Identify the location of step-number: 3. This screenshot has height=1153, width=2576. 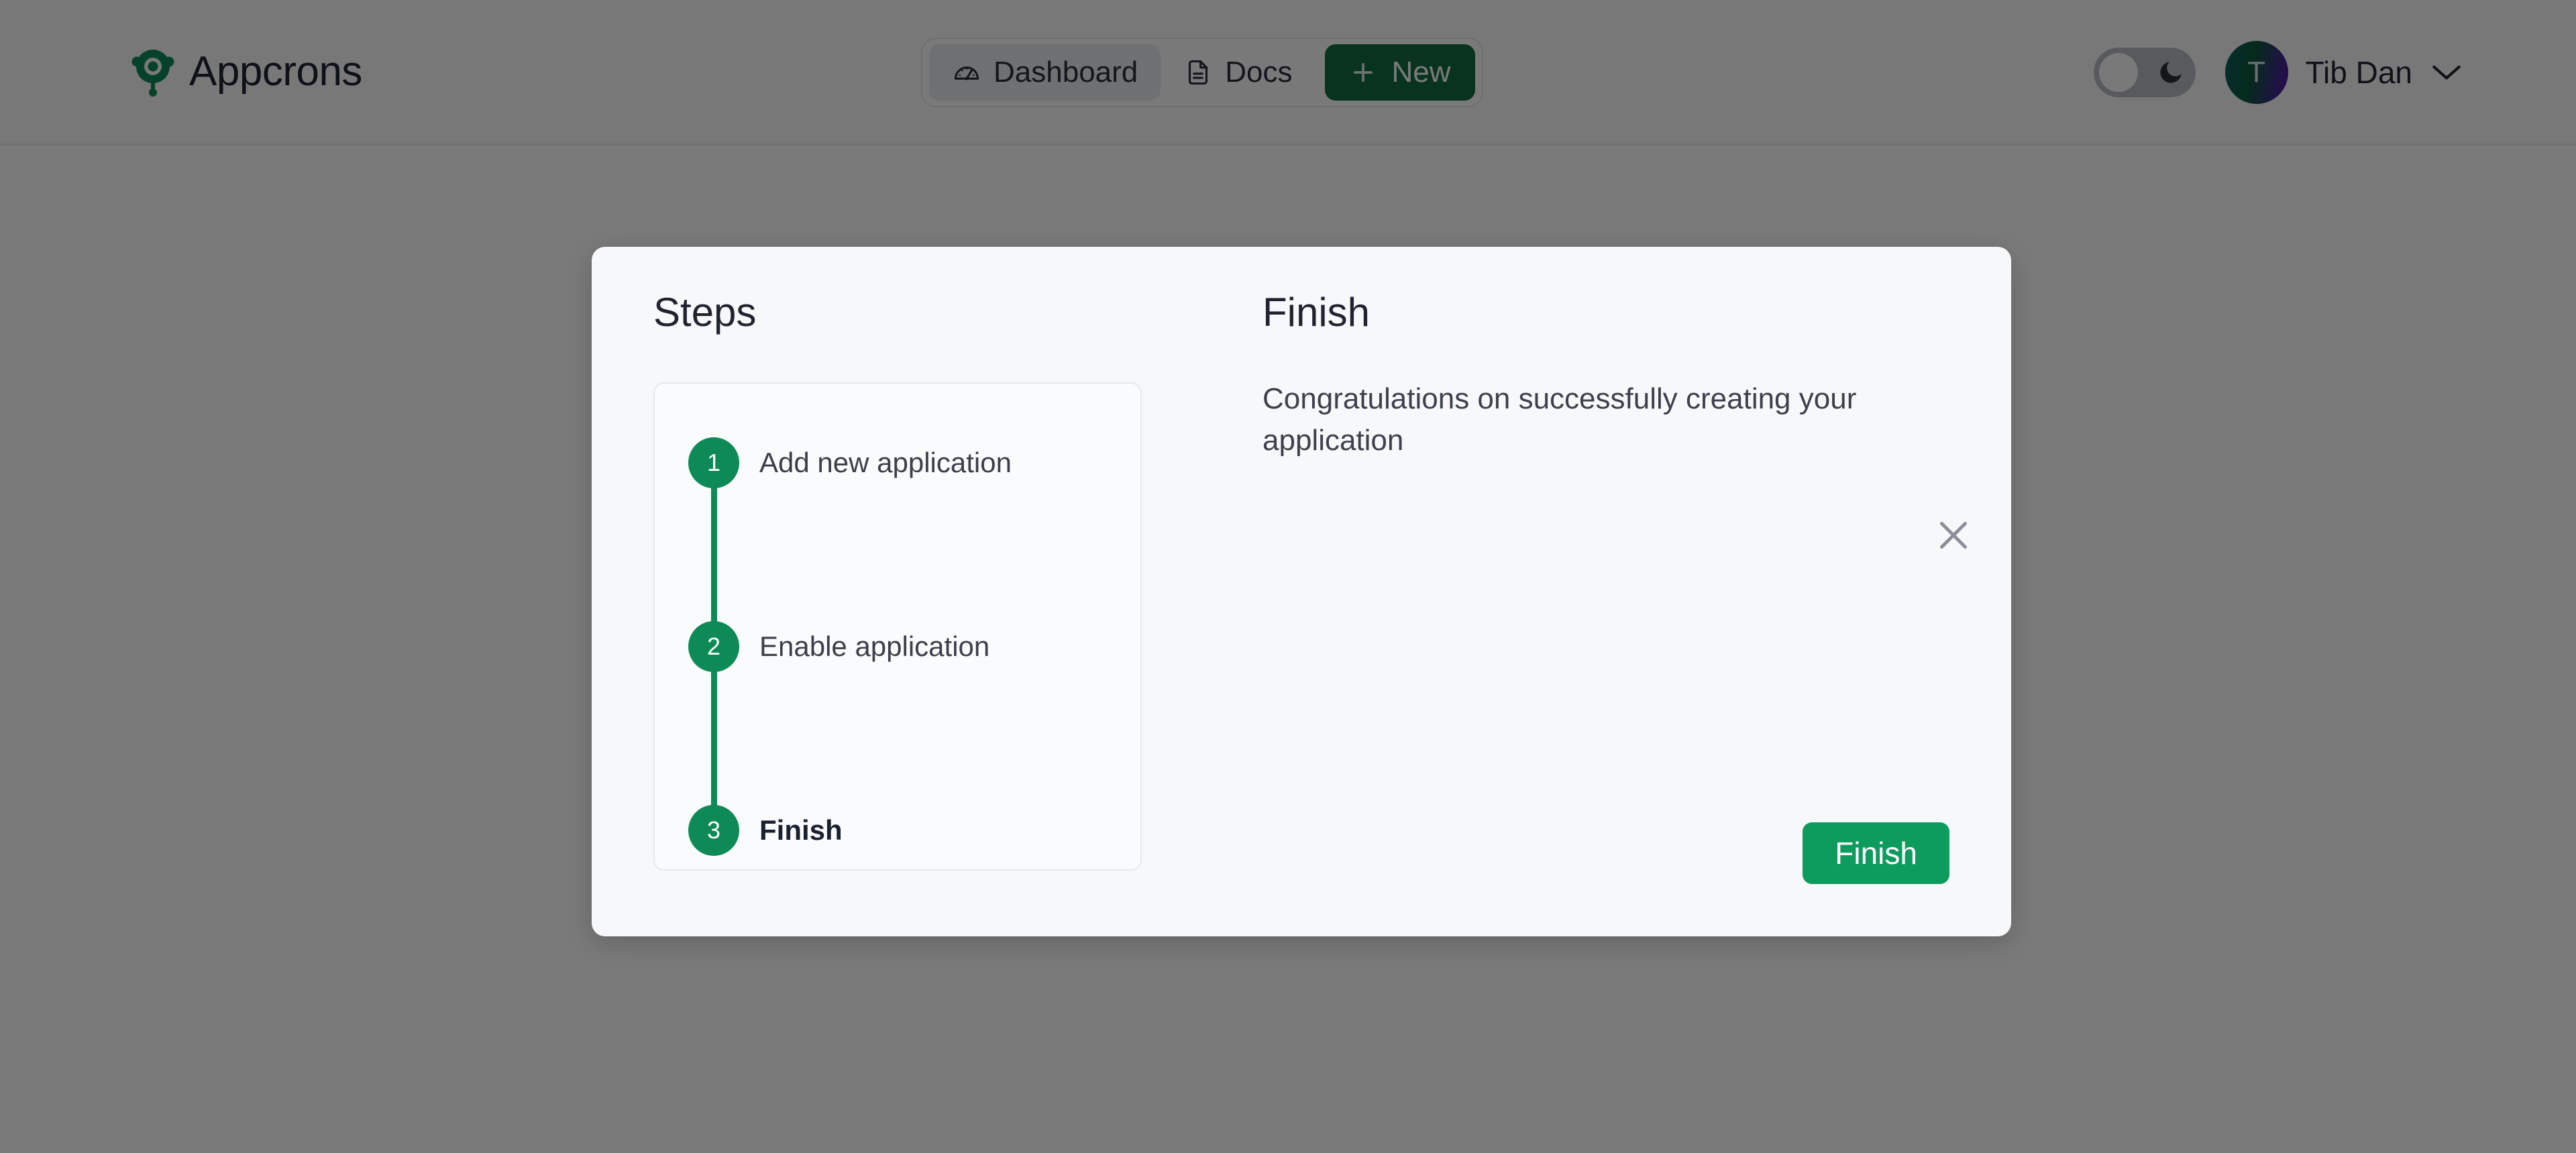
(713, 831).